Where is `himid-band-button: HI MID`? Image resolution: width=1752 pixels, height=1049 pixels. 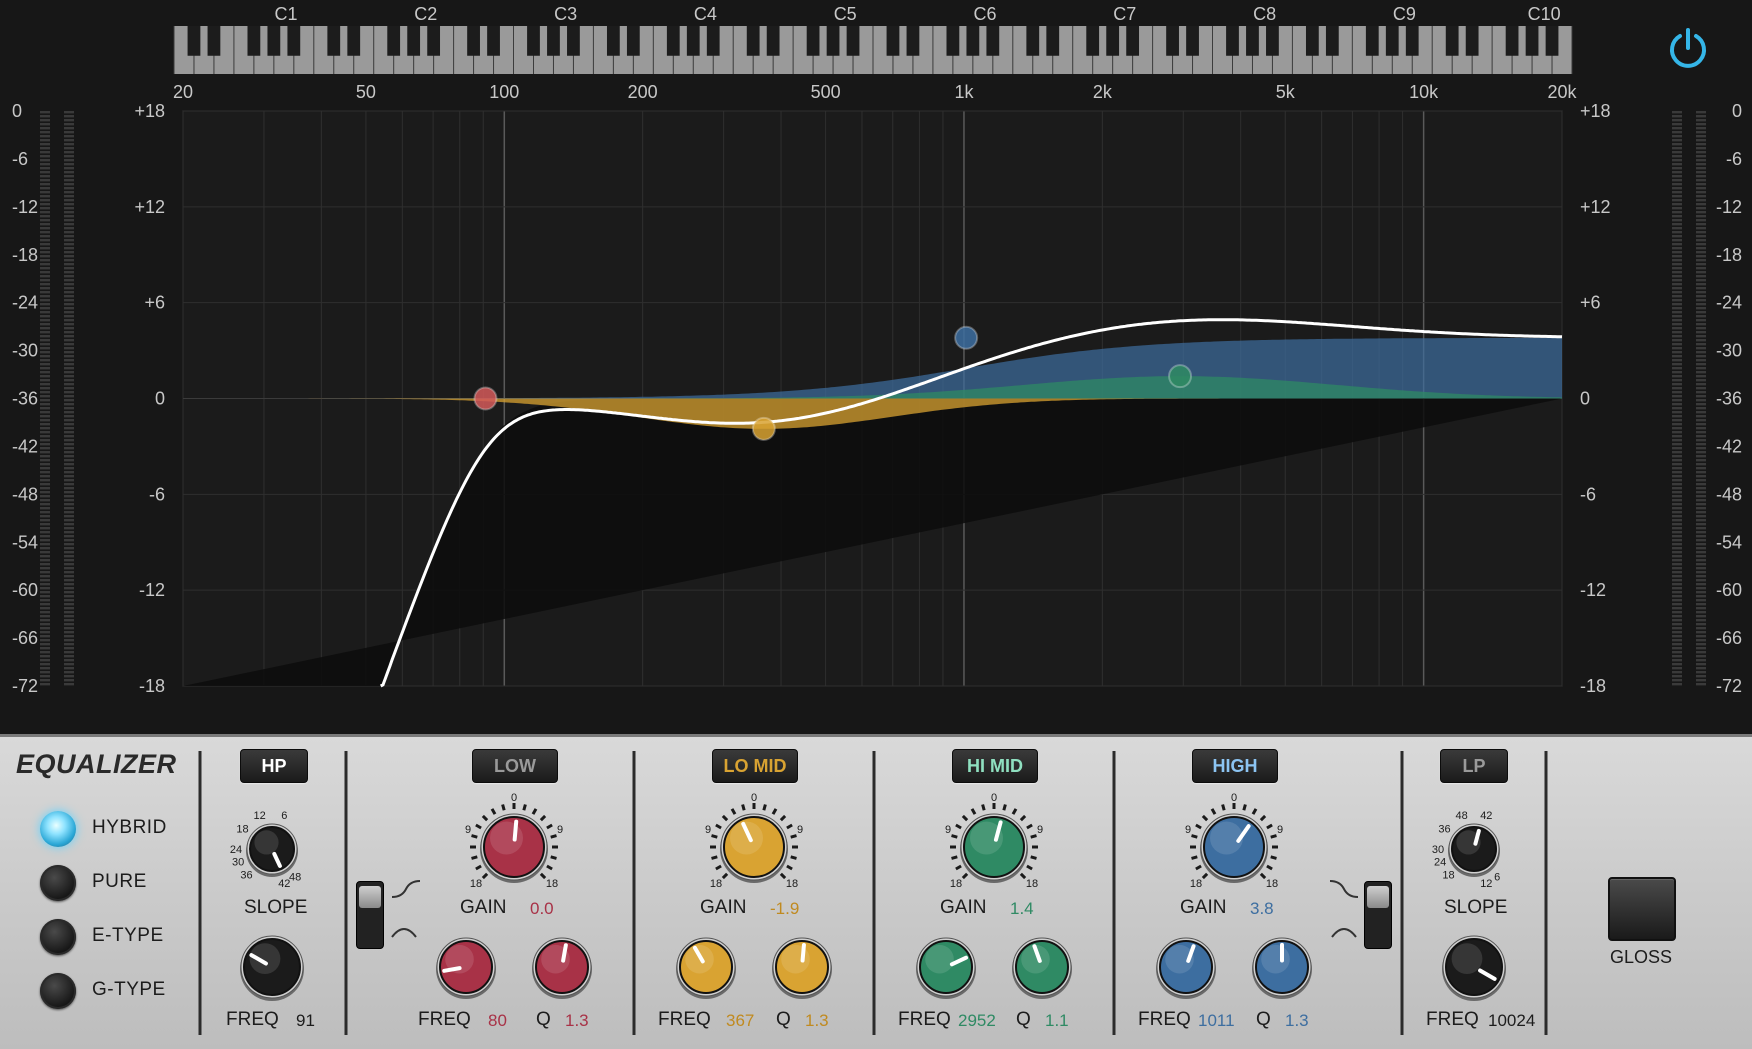
himid-band-button: HI MID is located at coordinates (995, 766).